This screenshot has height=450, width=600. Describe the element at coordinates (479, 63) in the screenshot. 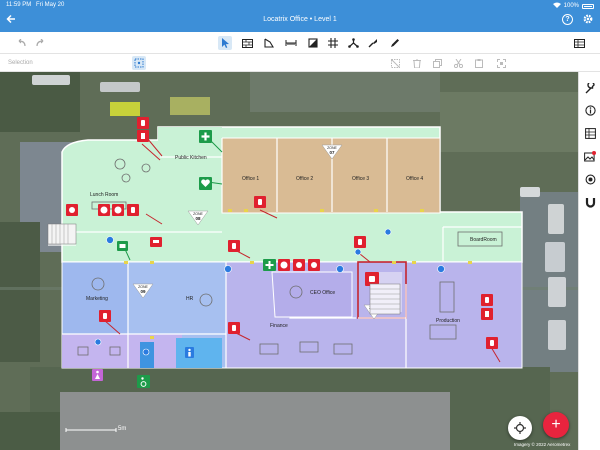

I see `paste-icon` at that location.